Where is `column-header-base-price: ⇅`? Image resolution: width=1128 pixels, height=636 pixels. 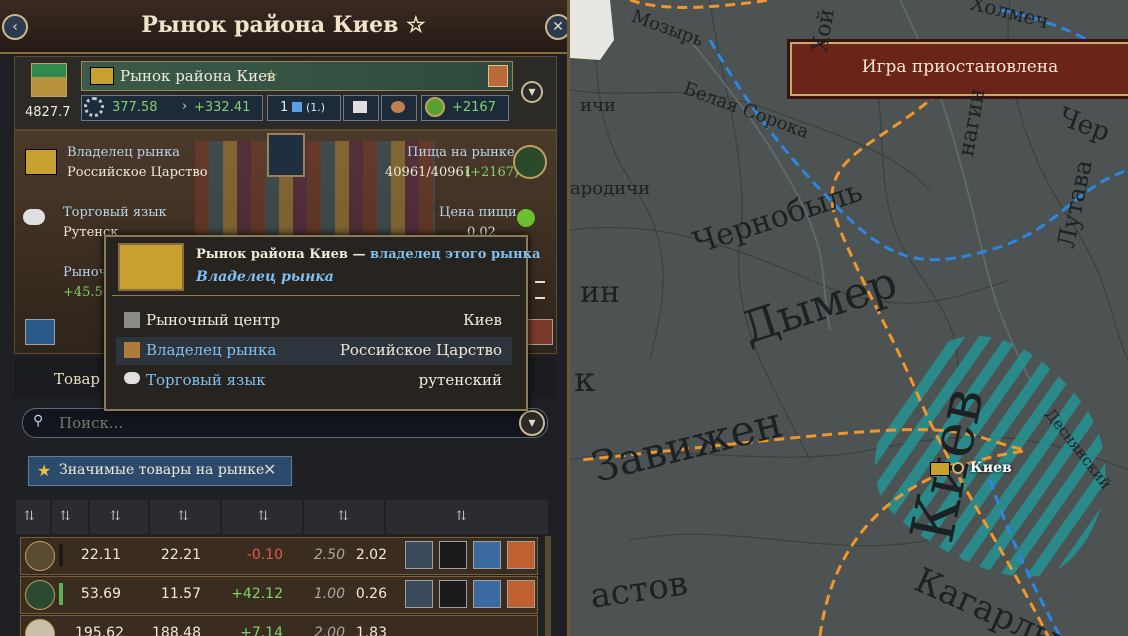
column-header-base-price: ⇅ is located at coordinates (262, 517).